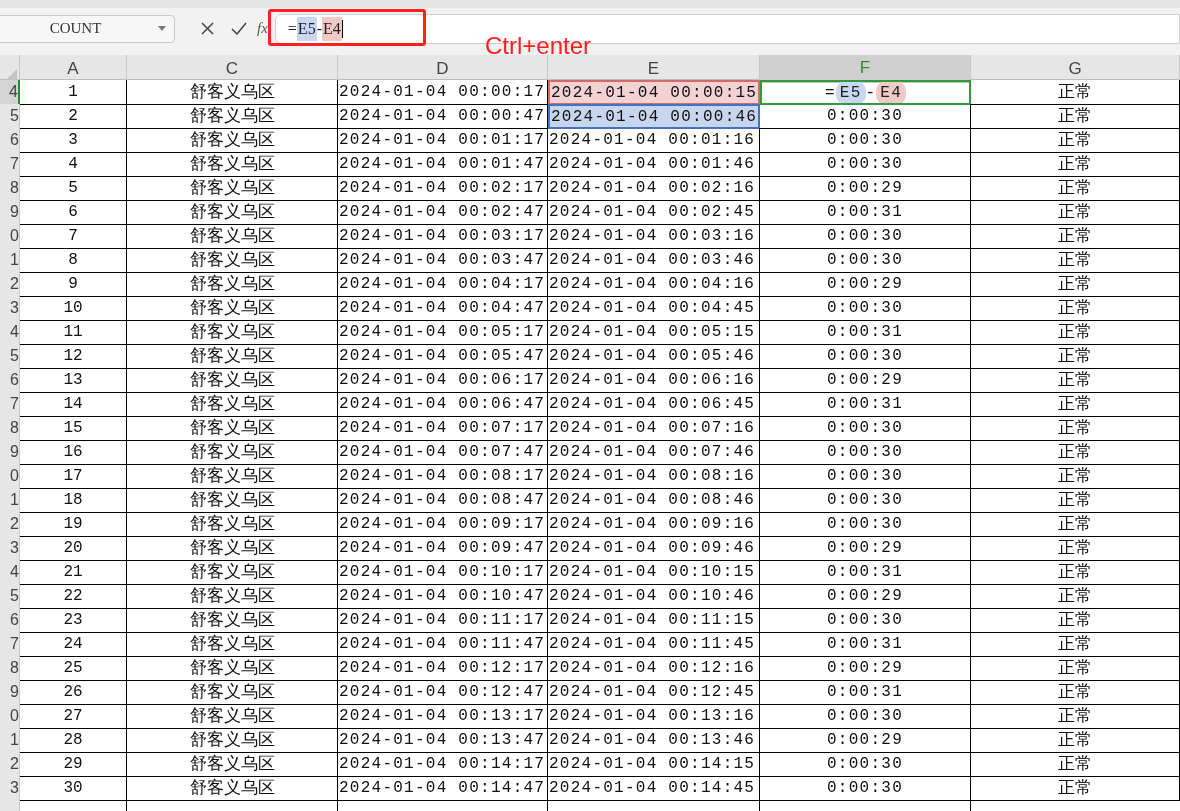 The height and width of the screenshot is (811, 1180). I want to click on table-cell: 23, so click(73, 620).